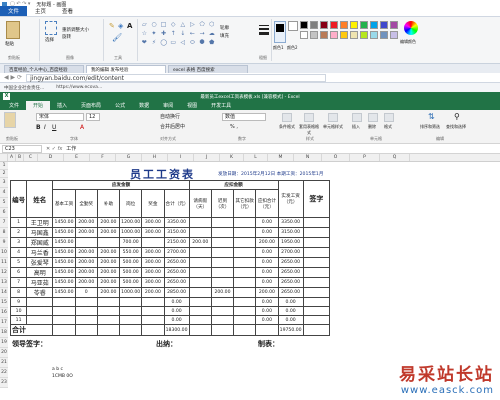 This screenshot has height=400, width=500. Describe the element at coordinates (13, 77) in the screenshot. I see `back-icon: ◀ ▶ ⟳` at that location.